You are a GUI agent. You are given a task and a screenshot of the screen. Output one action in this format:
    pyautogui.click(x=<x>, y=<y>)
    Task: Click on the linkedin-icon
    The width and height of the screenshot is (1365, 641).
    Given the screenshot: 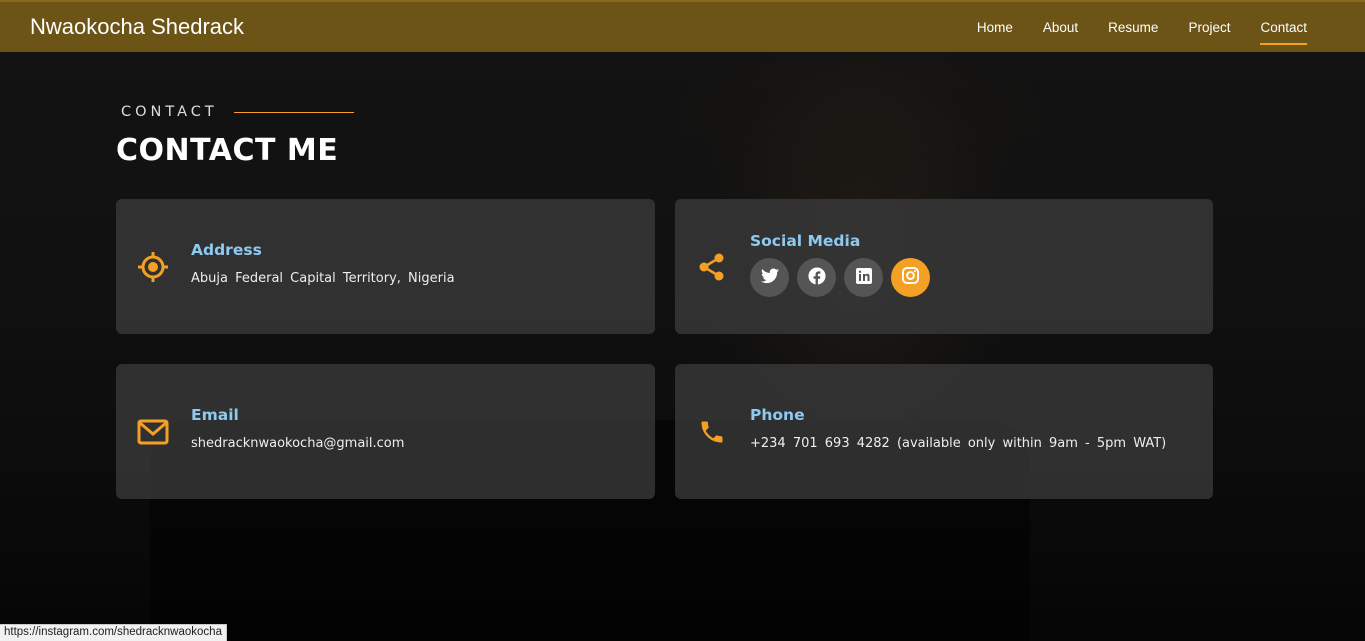 What is the action you would take?
    pyautogui.click(x=863, y=277)
    